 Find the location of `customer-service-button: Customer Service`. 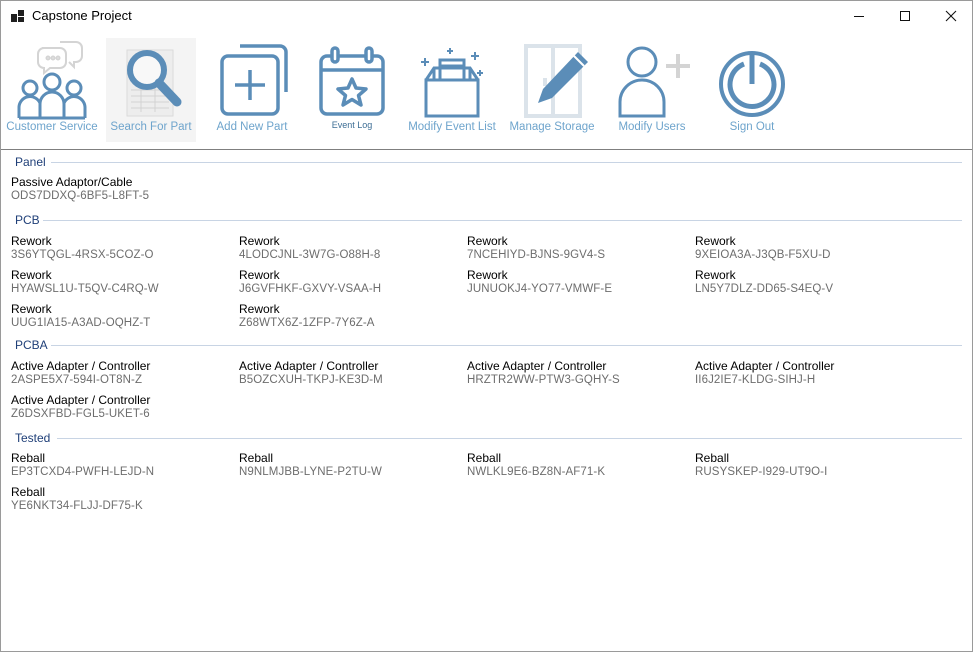

customer-service-button: Customer Service is located at coordinates (52, 90).